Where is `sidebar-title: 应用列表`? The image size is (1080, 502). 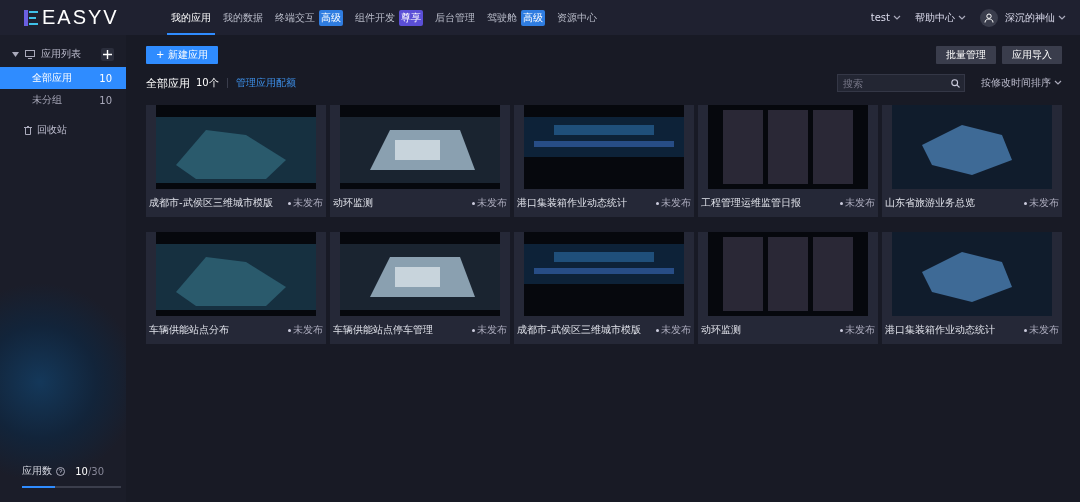 sidebar-title: 应用列表 is located at coordinates (61, 54).